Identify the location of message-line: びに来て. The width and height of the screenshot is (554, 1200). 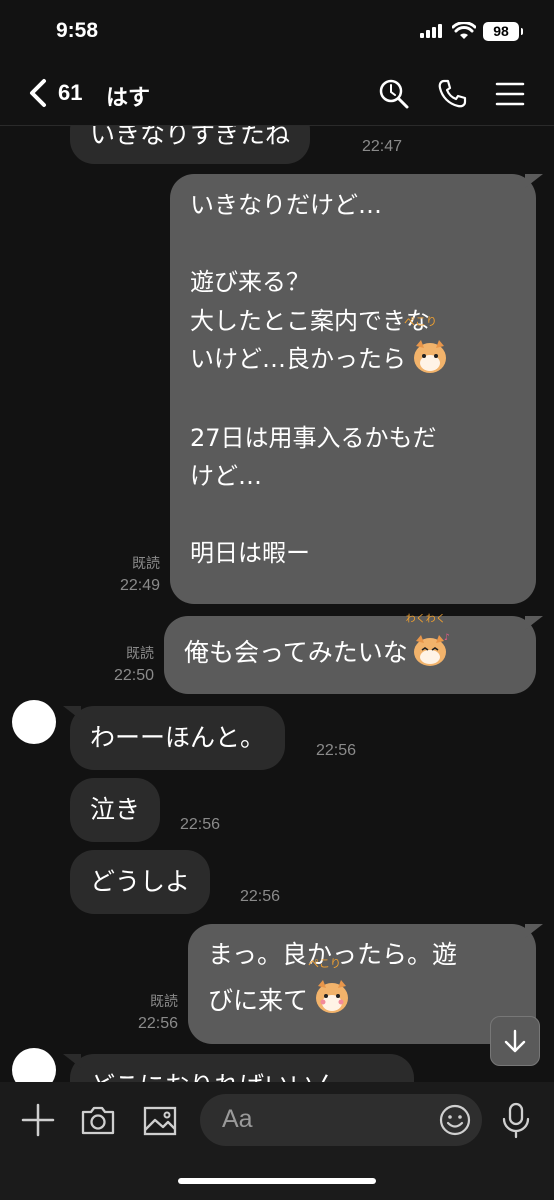
(258, 1000).